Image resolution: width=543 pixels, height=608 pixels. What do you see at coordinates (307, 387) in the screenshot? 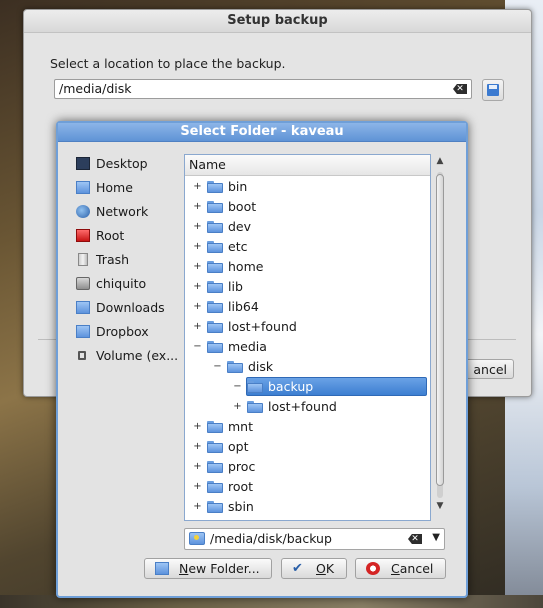
I see `tree-row: − backup` at bounding box center [307, 387].